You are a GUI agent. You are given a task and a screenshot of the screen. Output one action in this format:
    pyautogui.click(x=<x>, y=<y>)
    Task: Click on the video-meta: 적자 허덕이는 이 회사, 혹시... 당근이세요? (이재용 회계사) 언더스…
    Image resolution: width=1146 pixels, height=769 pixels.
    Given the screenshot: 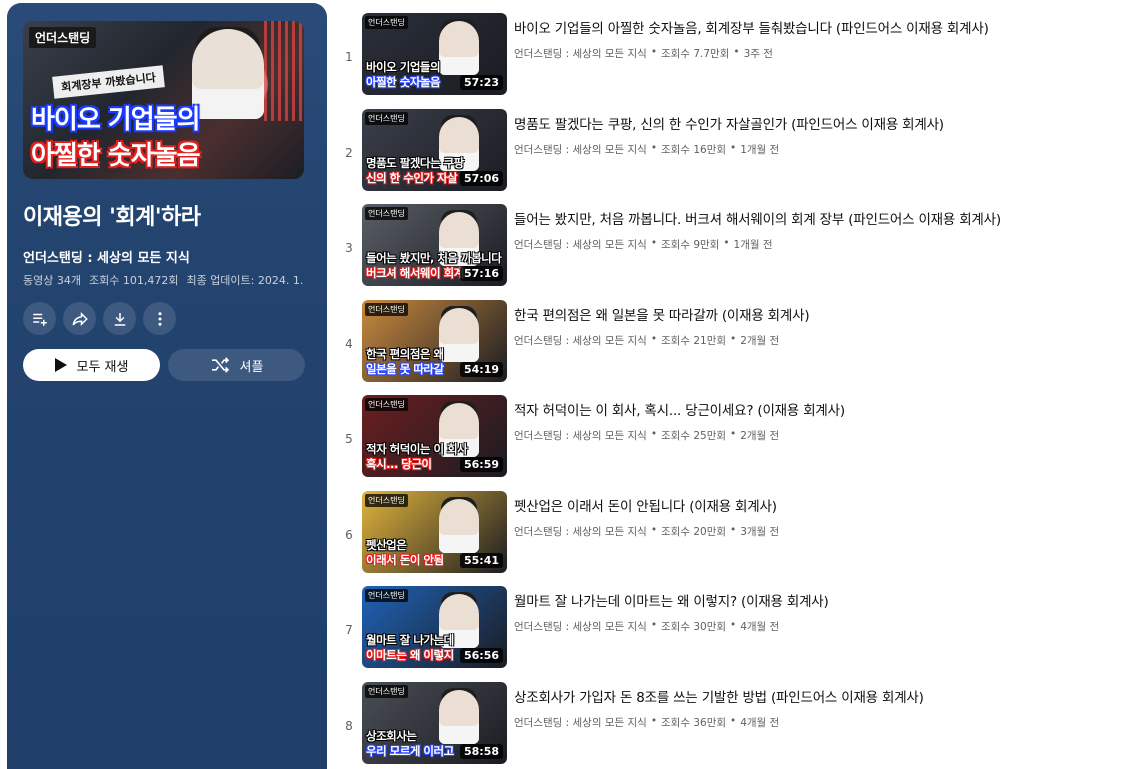 What is the action you would take?
    pyautogui.click(x=679, y=419)
    